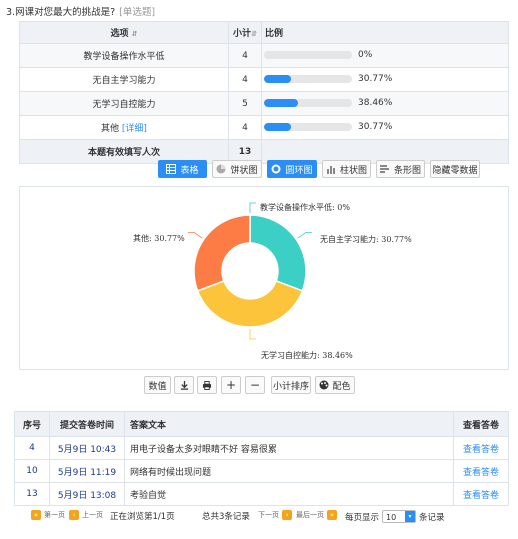 The height and width of the screenshot is (539, 518). I want to click on percent-text: 38.46%, so click(375, 103).